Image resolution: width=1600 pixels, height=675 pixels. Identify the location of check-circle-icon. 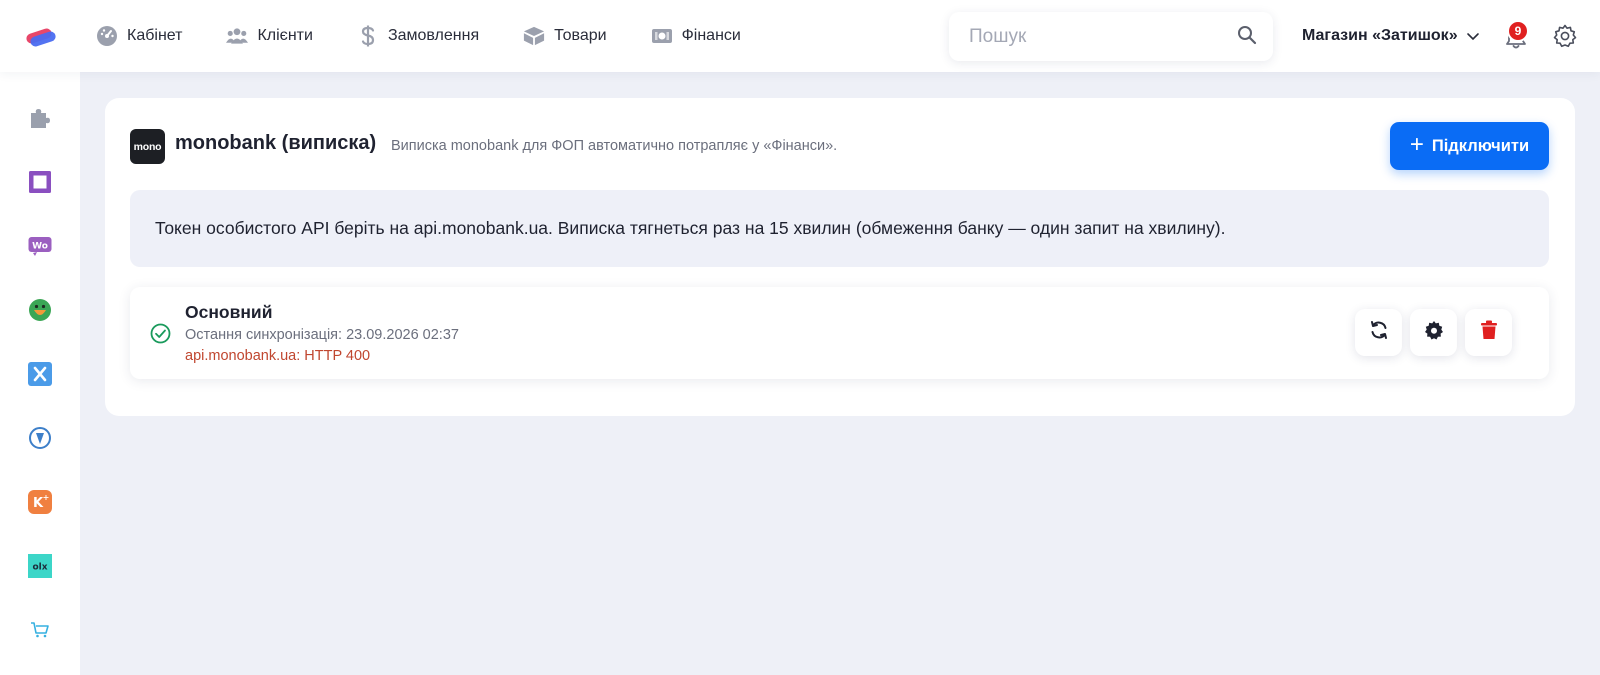
(160, 333).